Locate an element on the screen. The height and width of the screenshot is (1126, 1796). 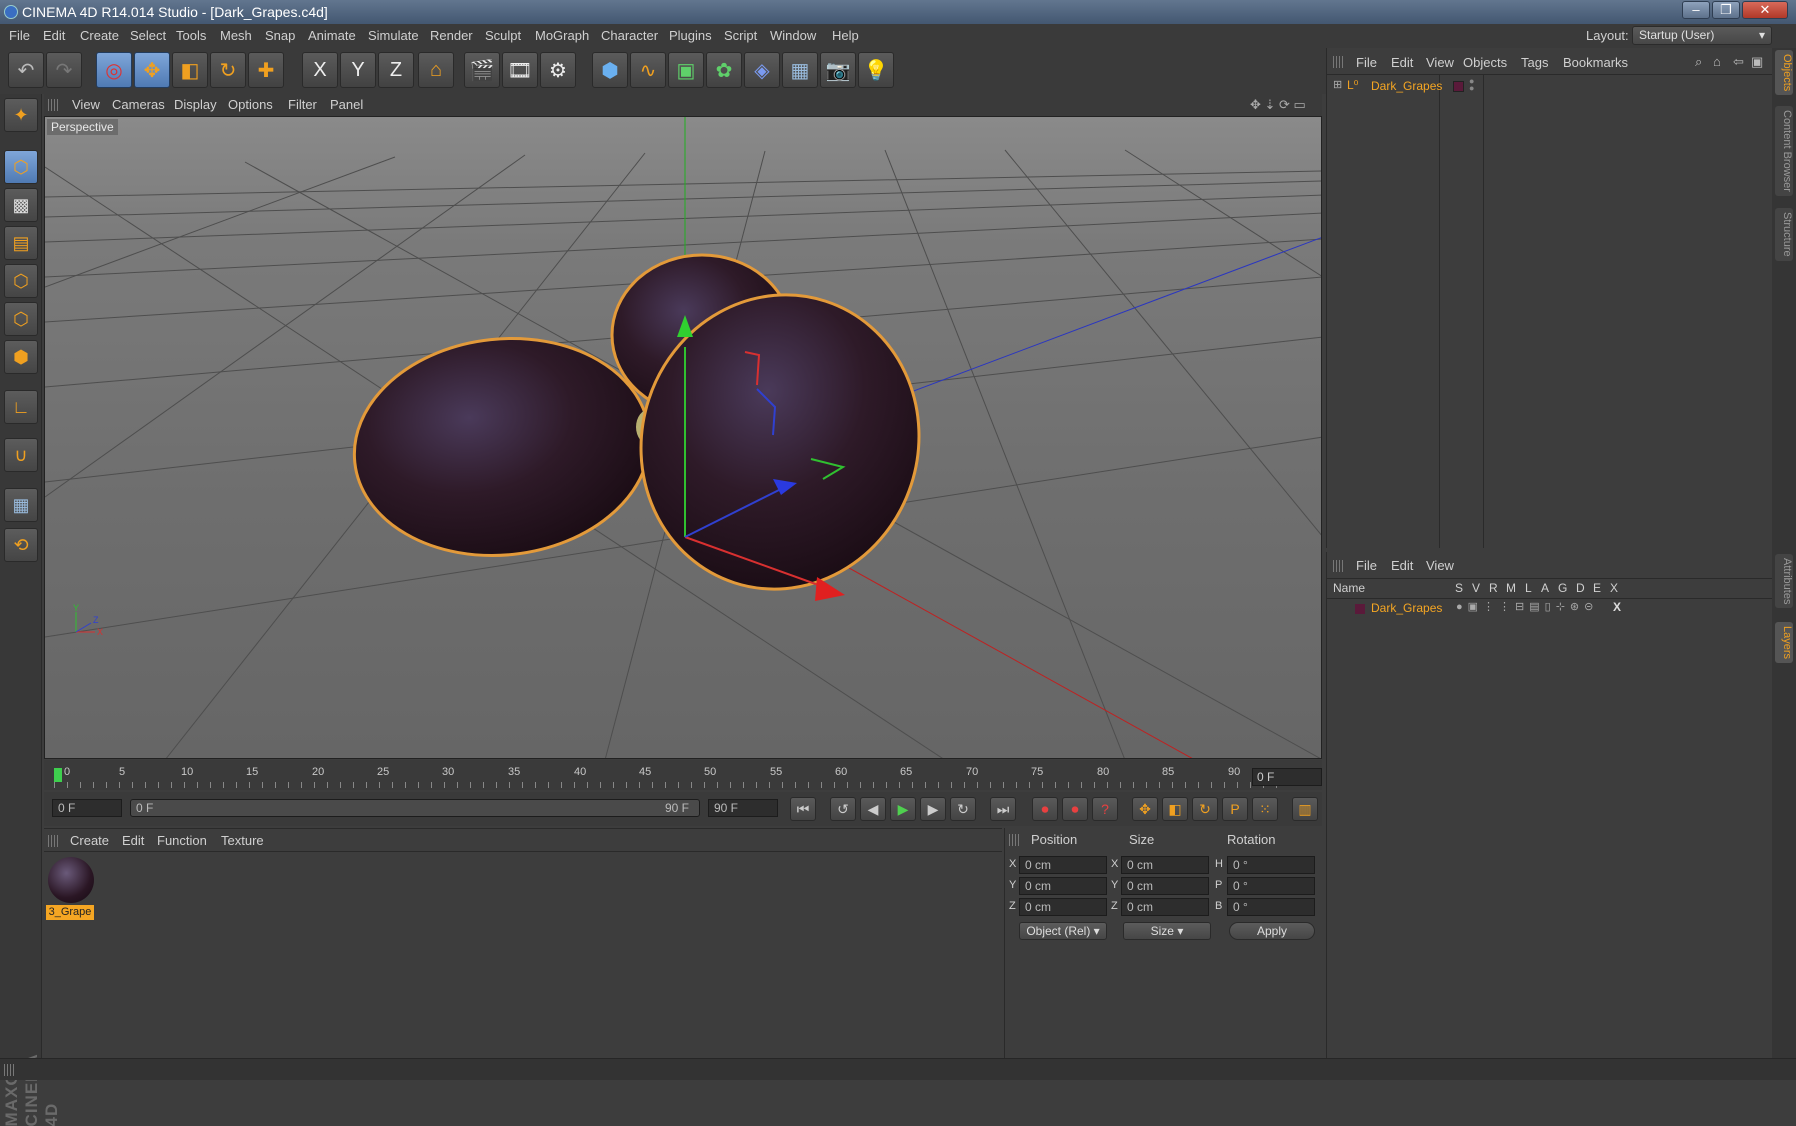
size-x-field: 0 cm is located at coordinates (1165, 865).